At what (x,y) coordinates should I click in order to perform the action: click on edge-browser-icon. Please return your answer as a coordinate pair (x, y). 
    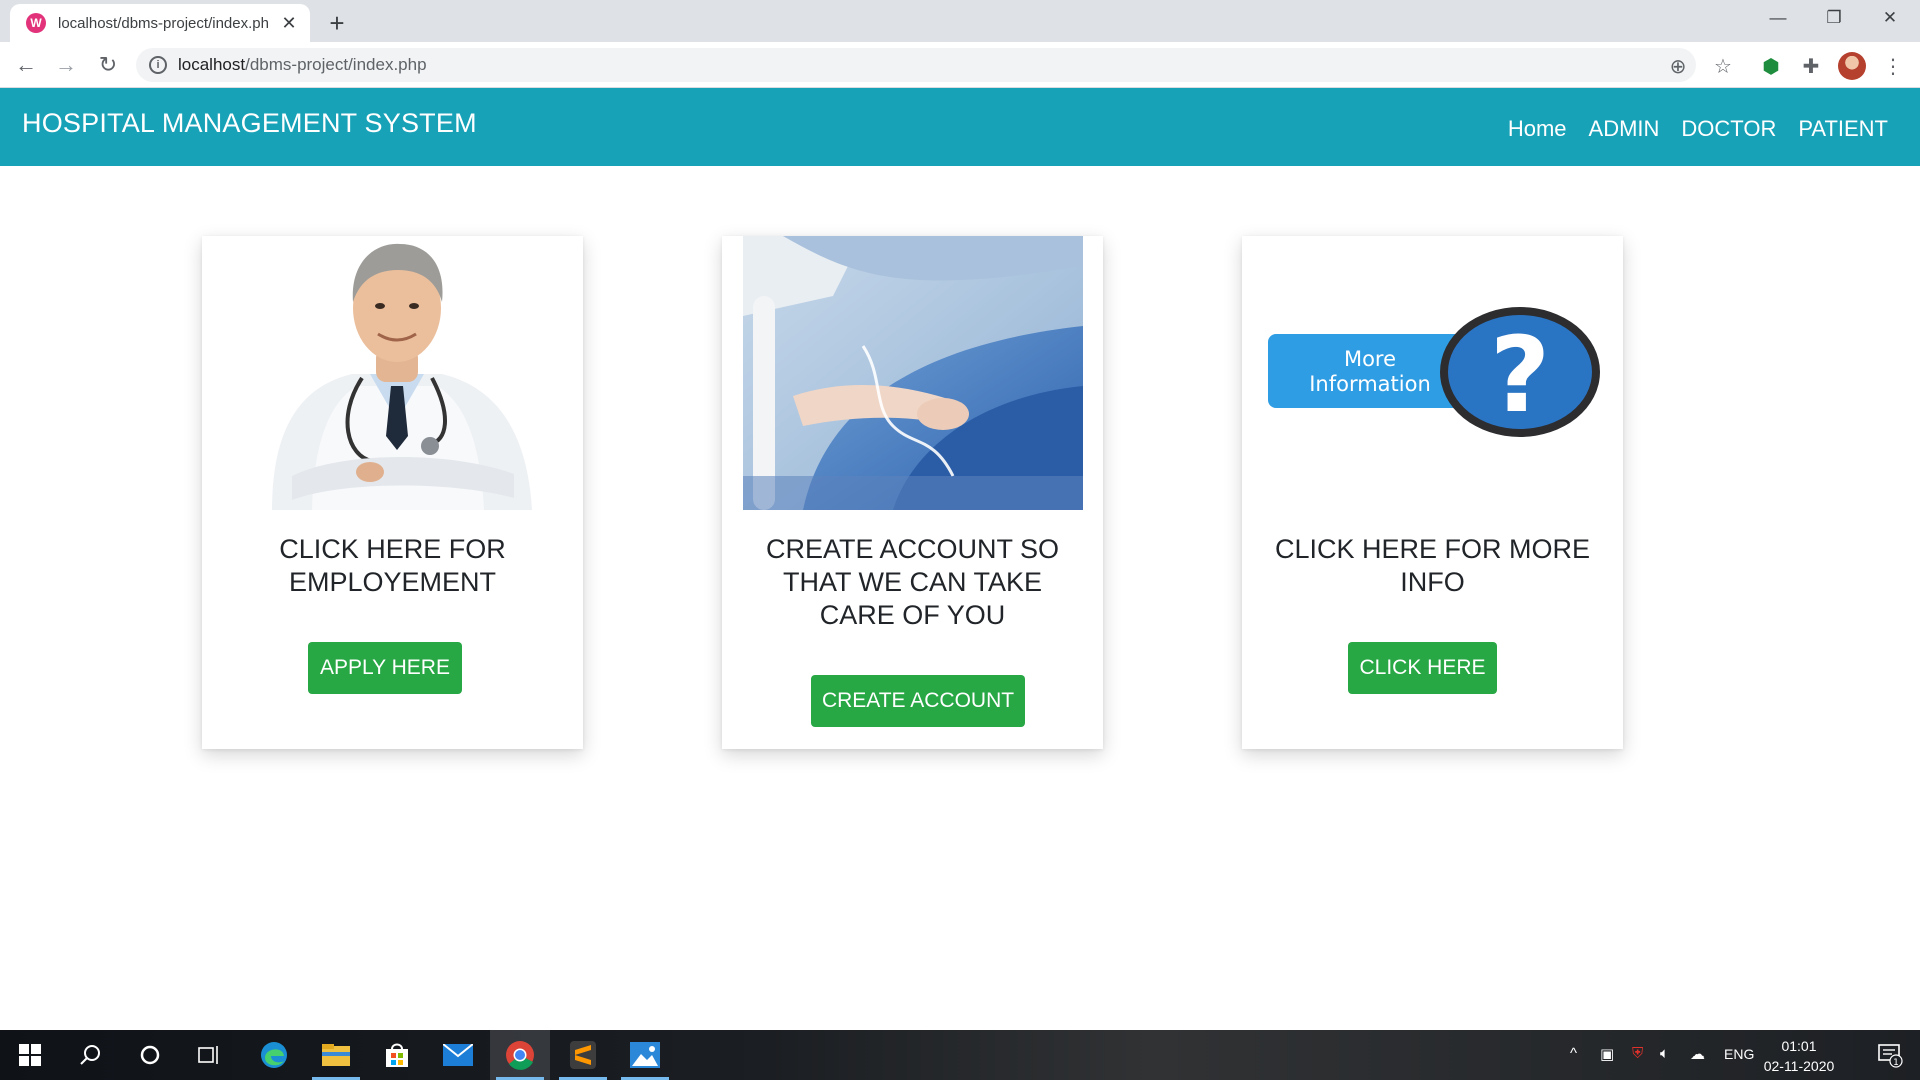
    Looking at the image, I should click on (274, 1055).